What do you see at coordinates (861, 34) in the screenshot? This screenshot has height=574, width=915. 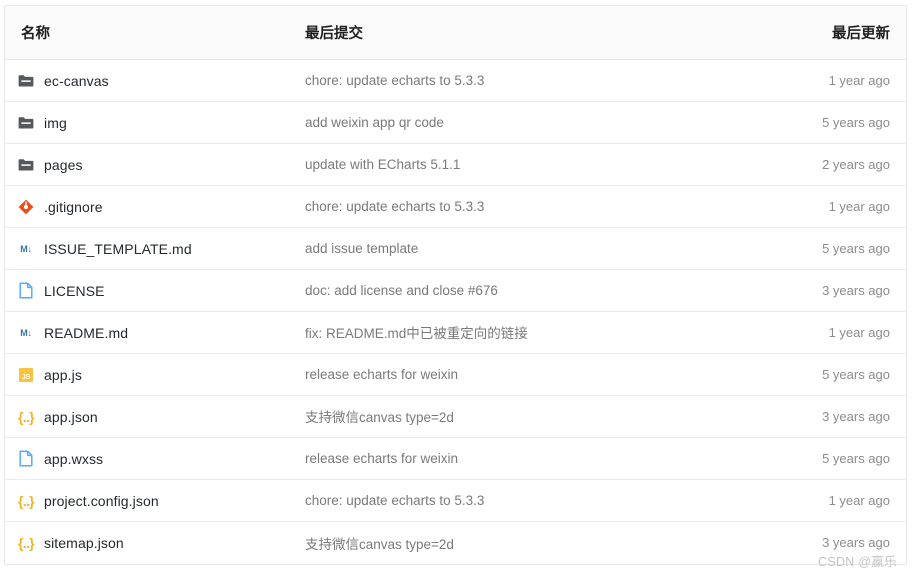 I see `column-header-updated: 最后更新` at bounding box center [861, 34].